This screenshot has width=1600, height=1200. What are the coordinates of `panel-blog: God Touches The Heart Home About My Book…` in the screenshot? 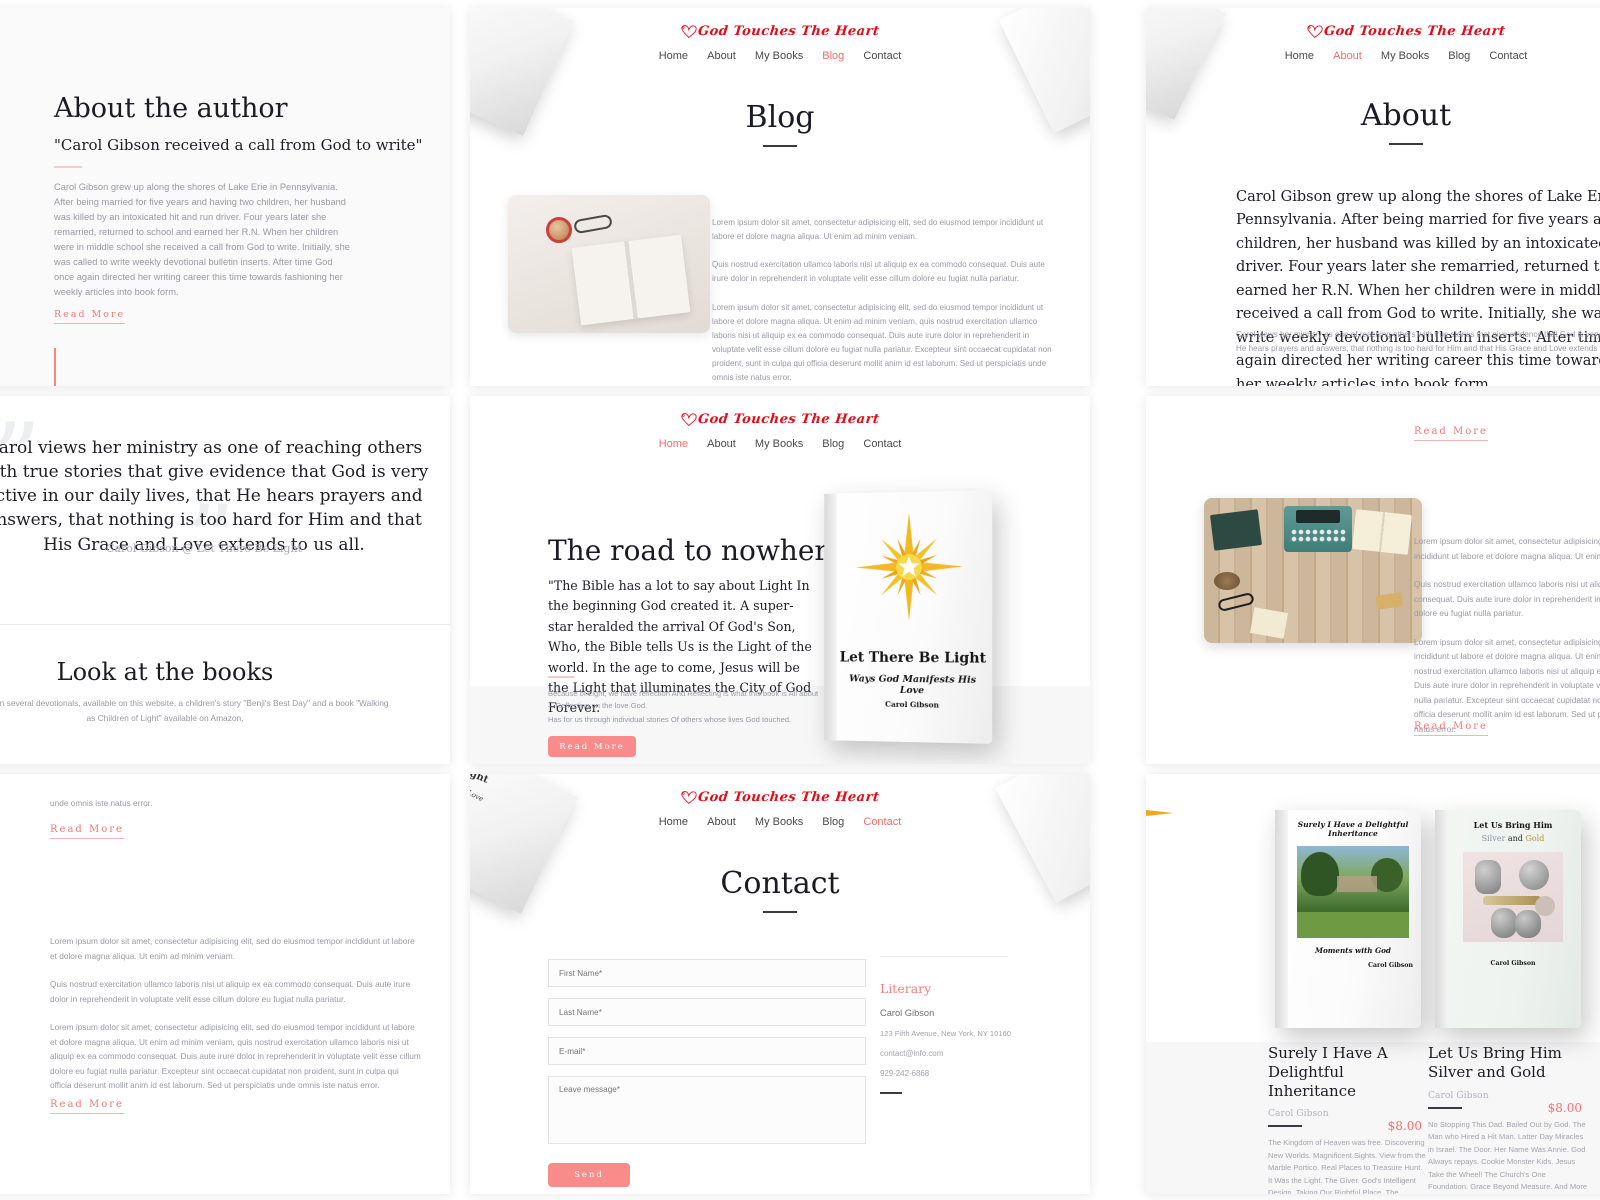 It's located at (780, 197).